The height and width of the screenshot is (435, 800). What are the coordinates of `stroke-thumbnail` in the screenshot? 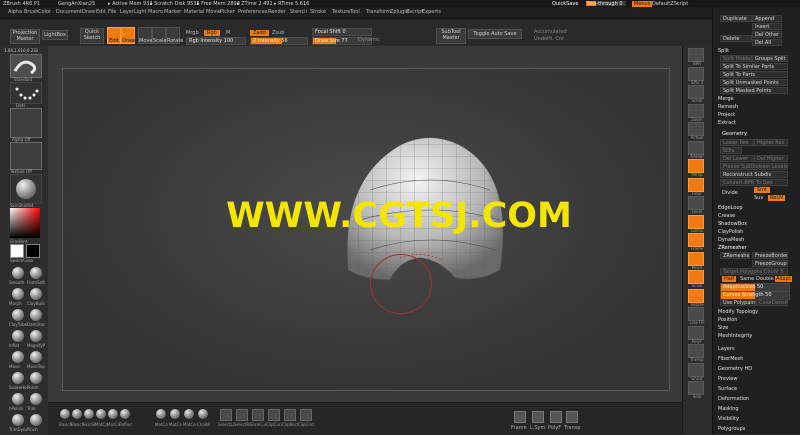 It's located at (26, 93).